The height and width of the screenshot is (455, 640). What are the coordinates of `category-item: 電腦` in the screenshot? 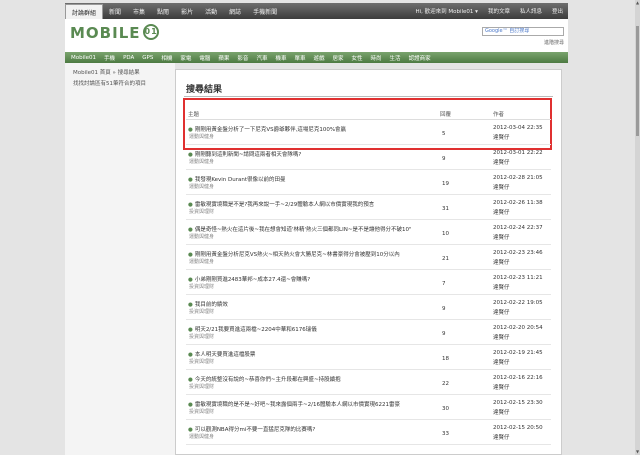 It's located at (204, 58).